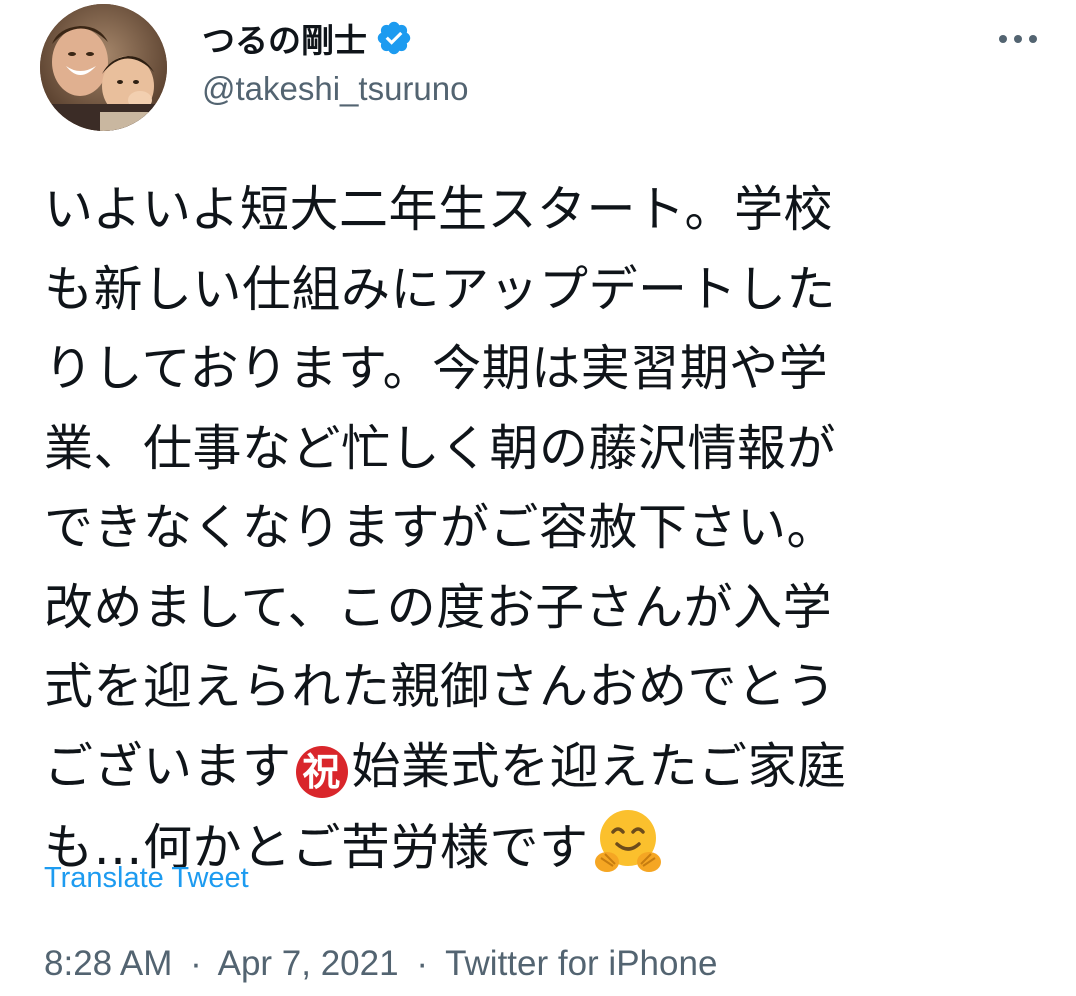 Image resolution: width=1076 pixels, height=996 pixels. What do you see at coordinates (308, 963) in the screenshot?
I see `tweet-date: Apr 7, 2021` at bounding box center [308, 963].